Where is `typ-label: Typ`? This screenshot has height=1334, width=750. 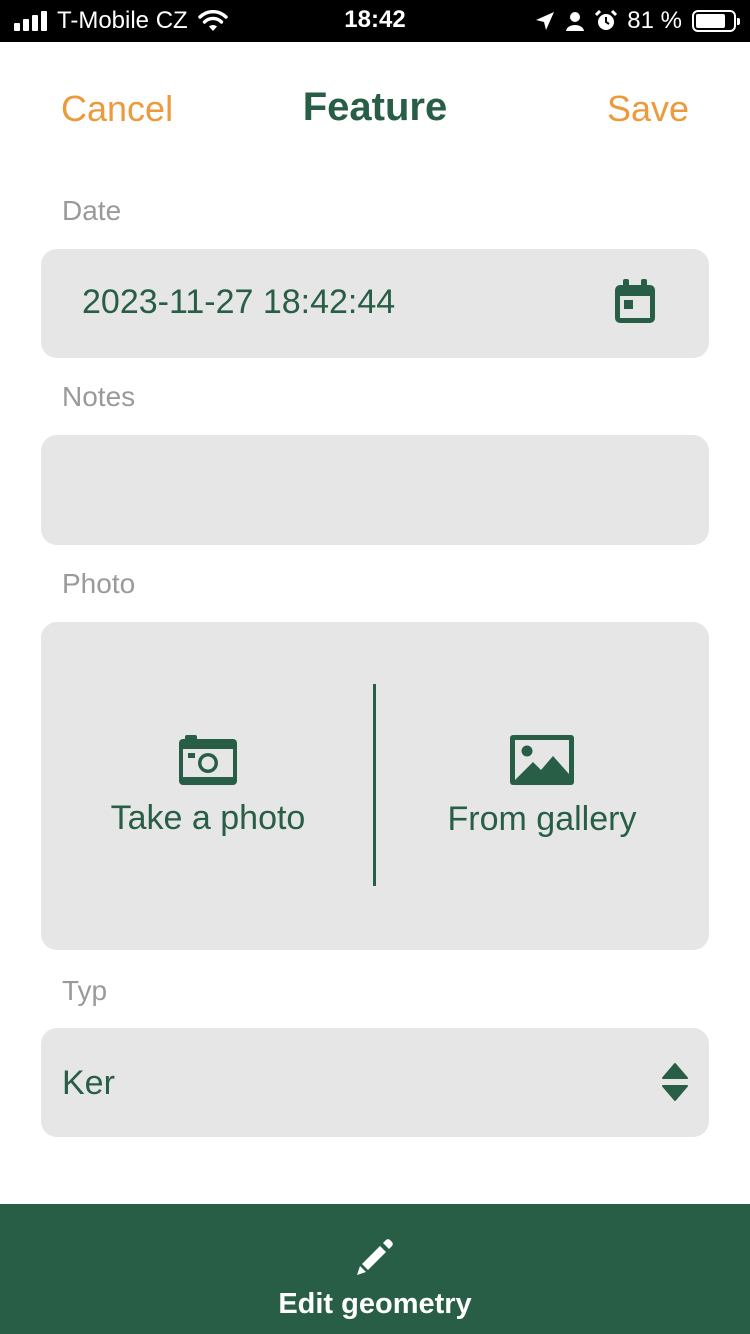
typ-label: Typ is located at coordinates (85, 990).